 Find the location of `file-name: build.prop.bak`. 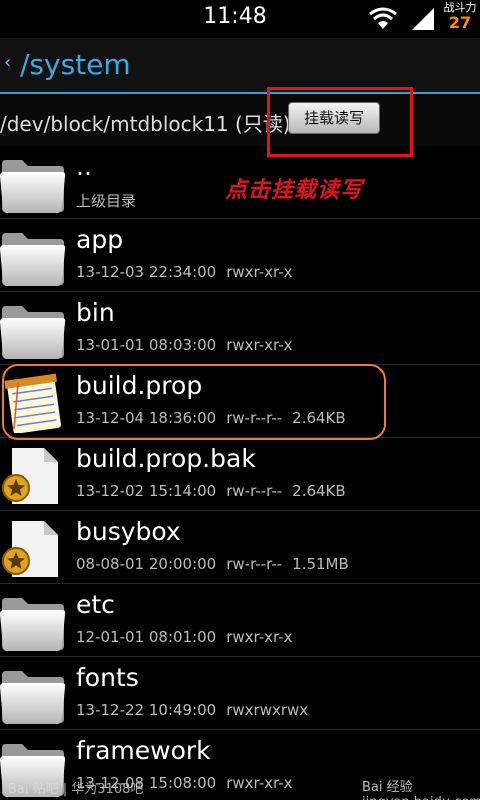

file-name: build.prop.bak is located at coordinates (166, 458).